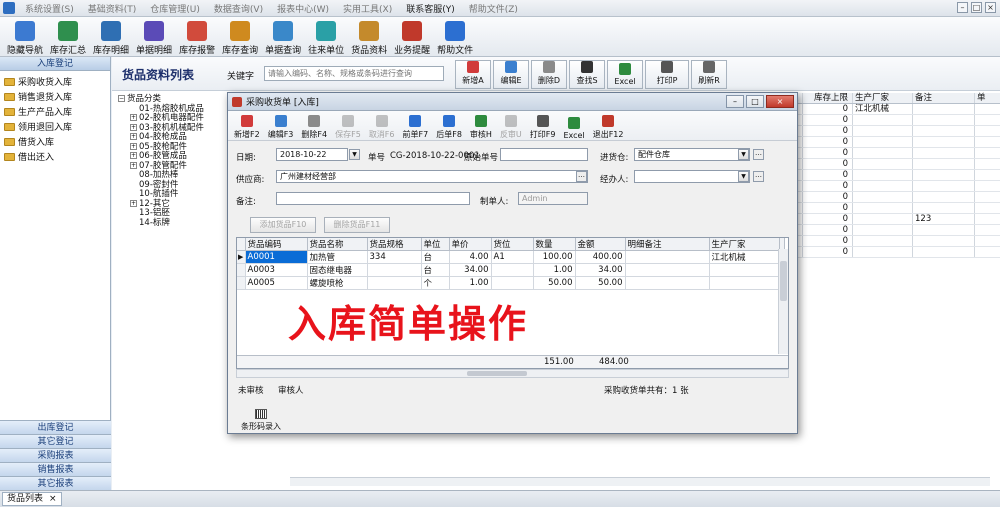  What do you see at coordinates (709, 74) in the screenshot?
I see `content-button-6: 刷新R` at bounding box center [709, 74].